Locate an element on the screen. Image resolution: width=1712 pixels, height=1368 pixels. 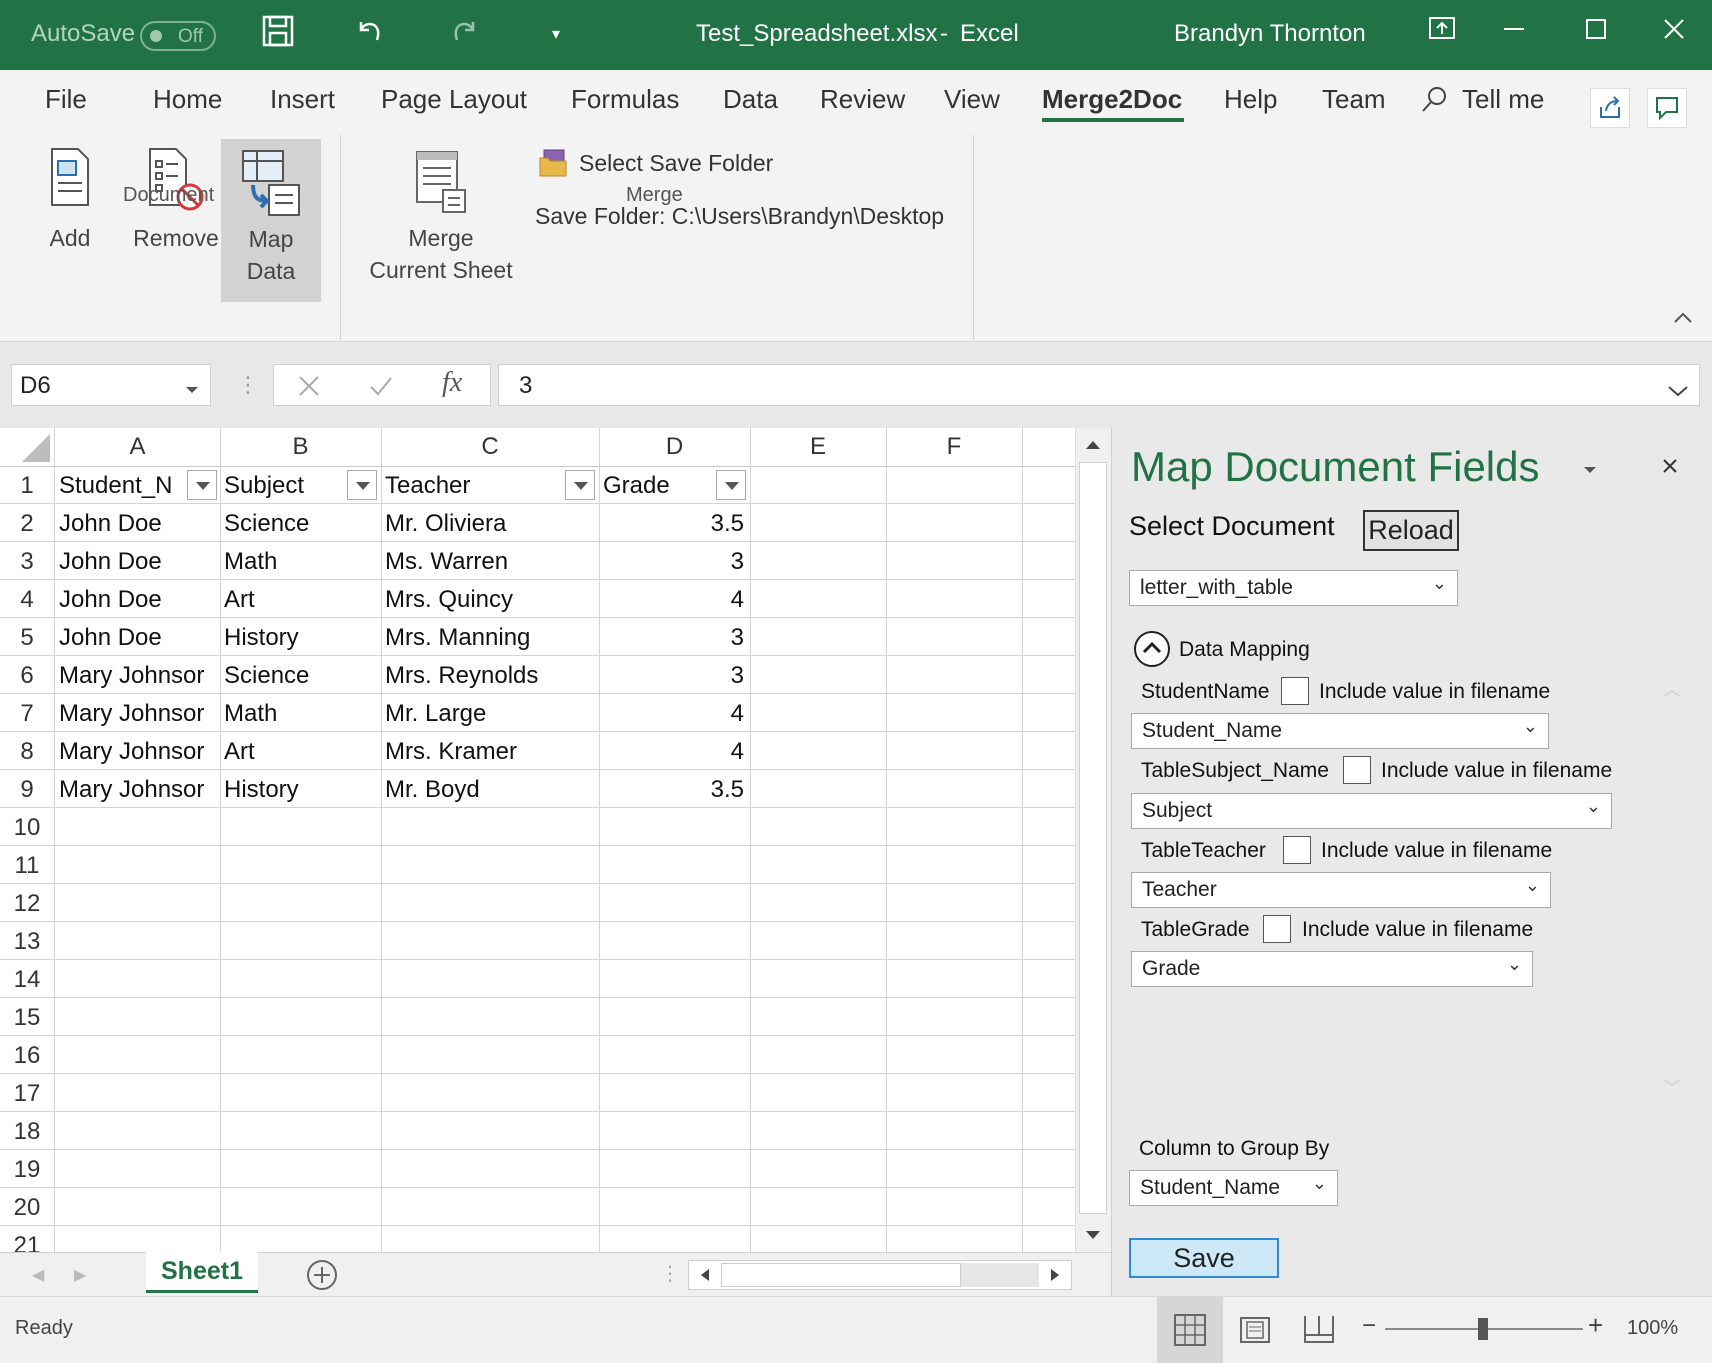
row-header: 17 is located at coordinates (27, 1094).